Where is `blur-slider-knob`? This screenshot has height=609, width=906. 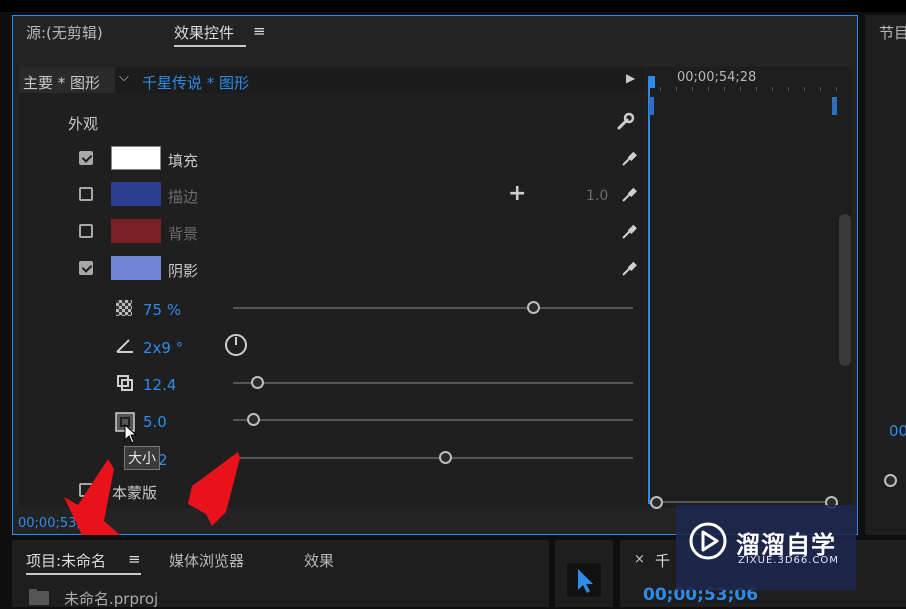
blur-slider-knob is located at coordinates (445, 457).